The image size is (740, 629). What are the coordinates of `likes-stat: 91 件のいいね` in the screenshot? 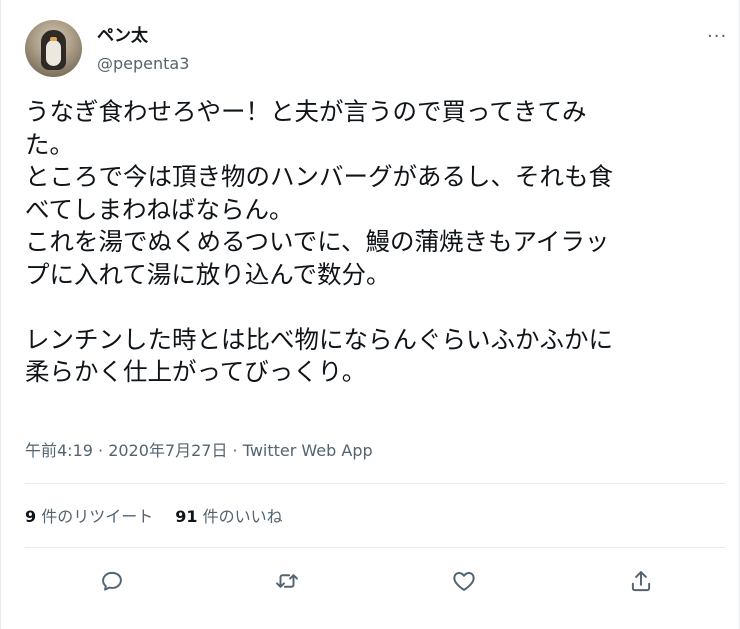 It's located at (228, 516).